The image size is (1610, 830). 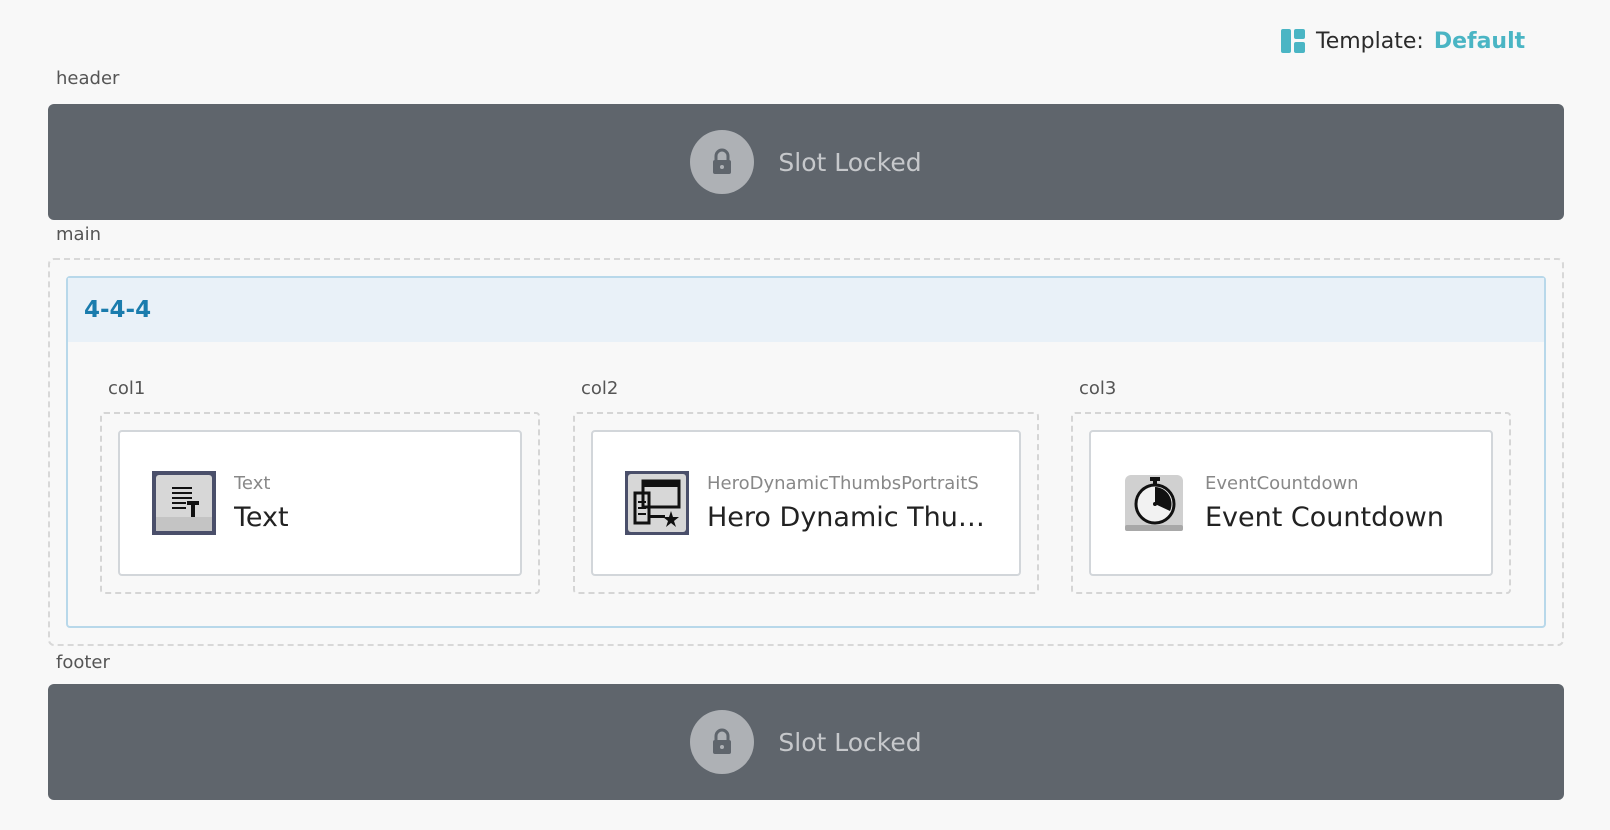 I want to click on template-label: Template:, so click(x=1370, y=41).